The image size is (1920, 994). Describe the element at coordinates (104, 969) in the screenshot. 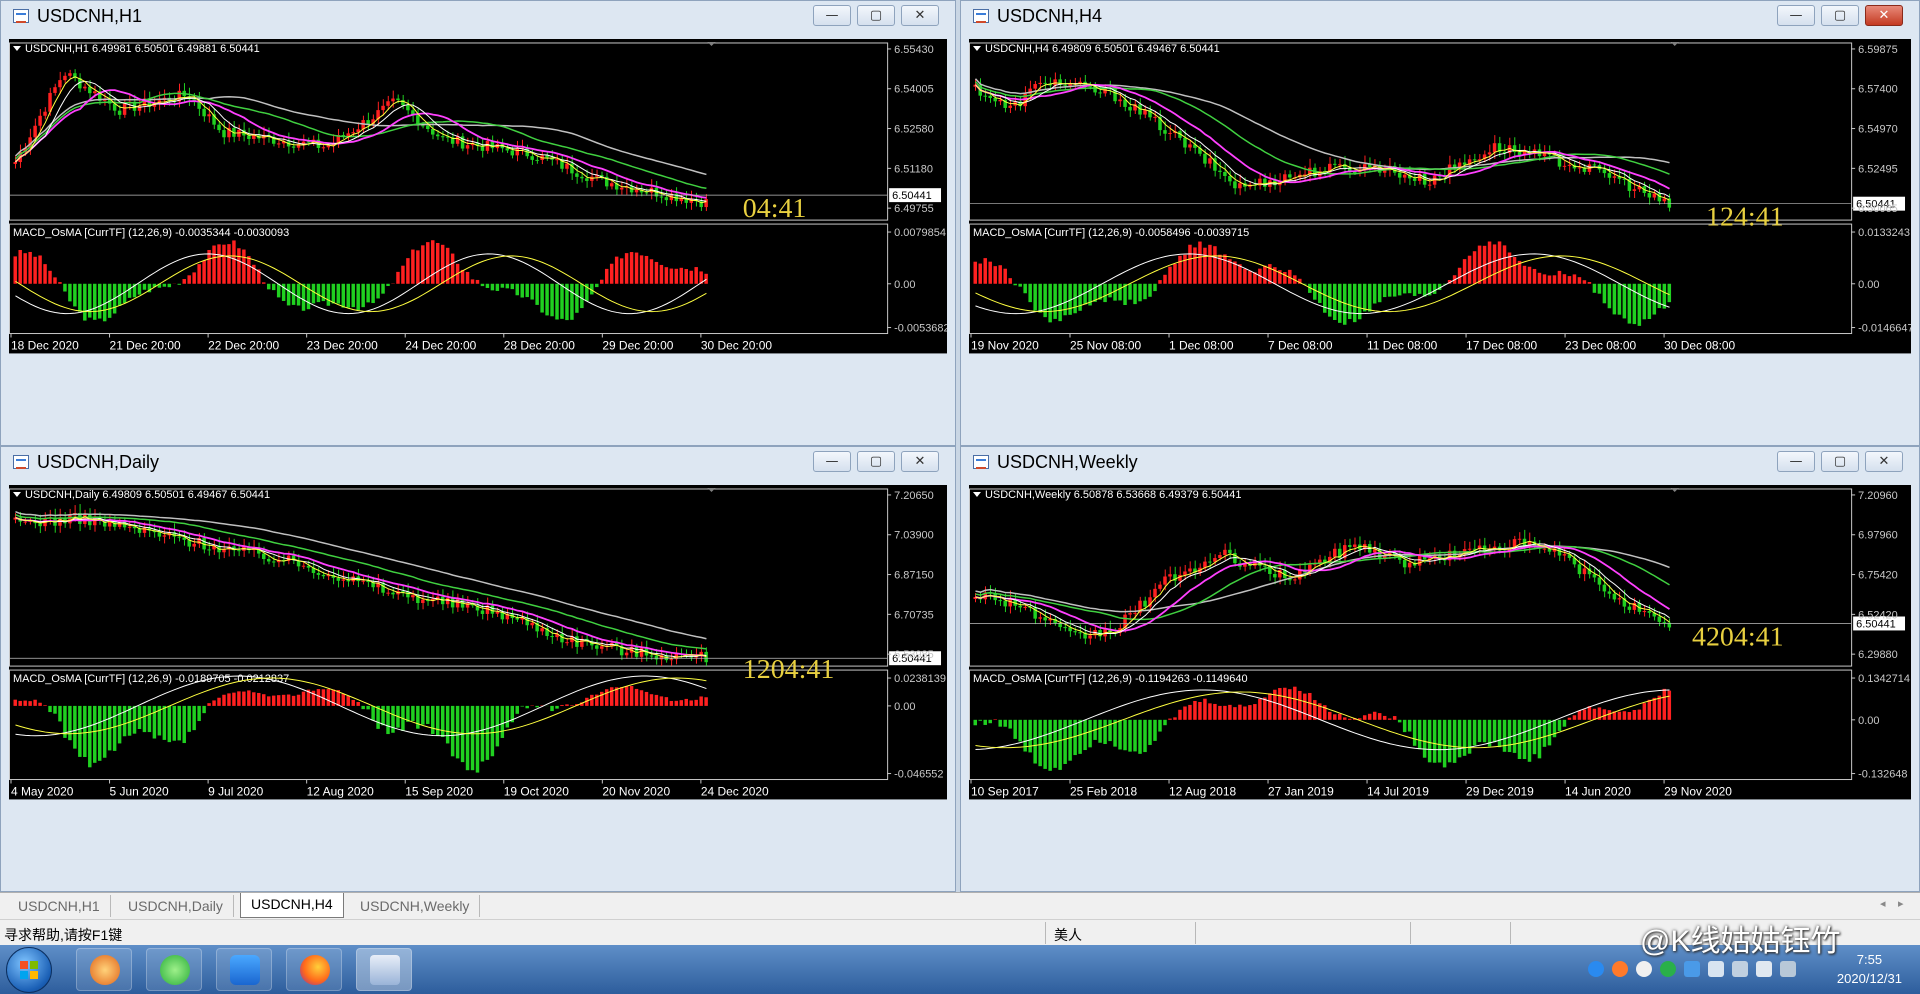

I see `taskbar-app-swirl` at that location.